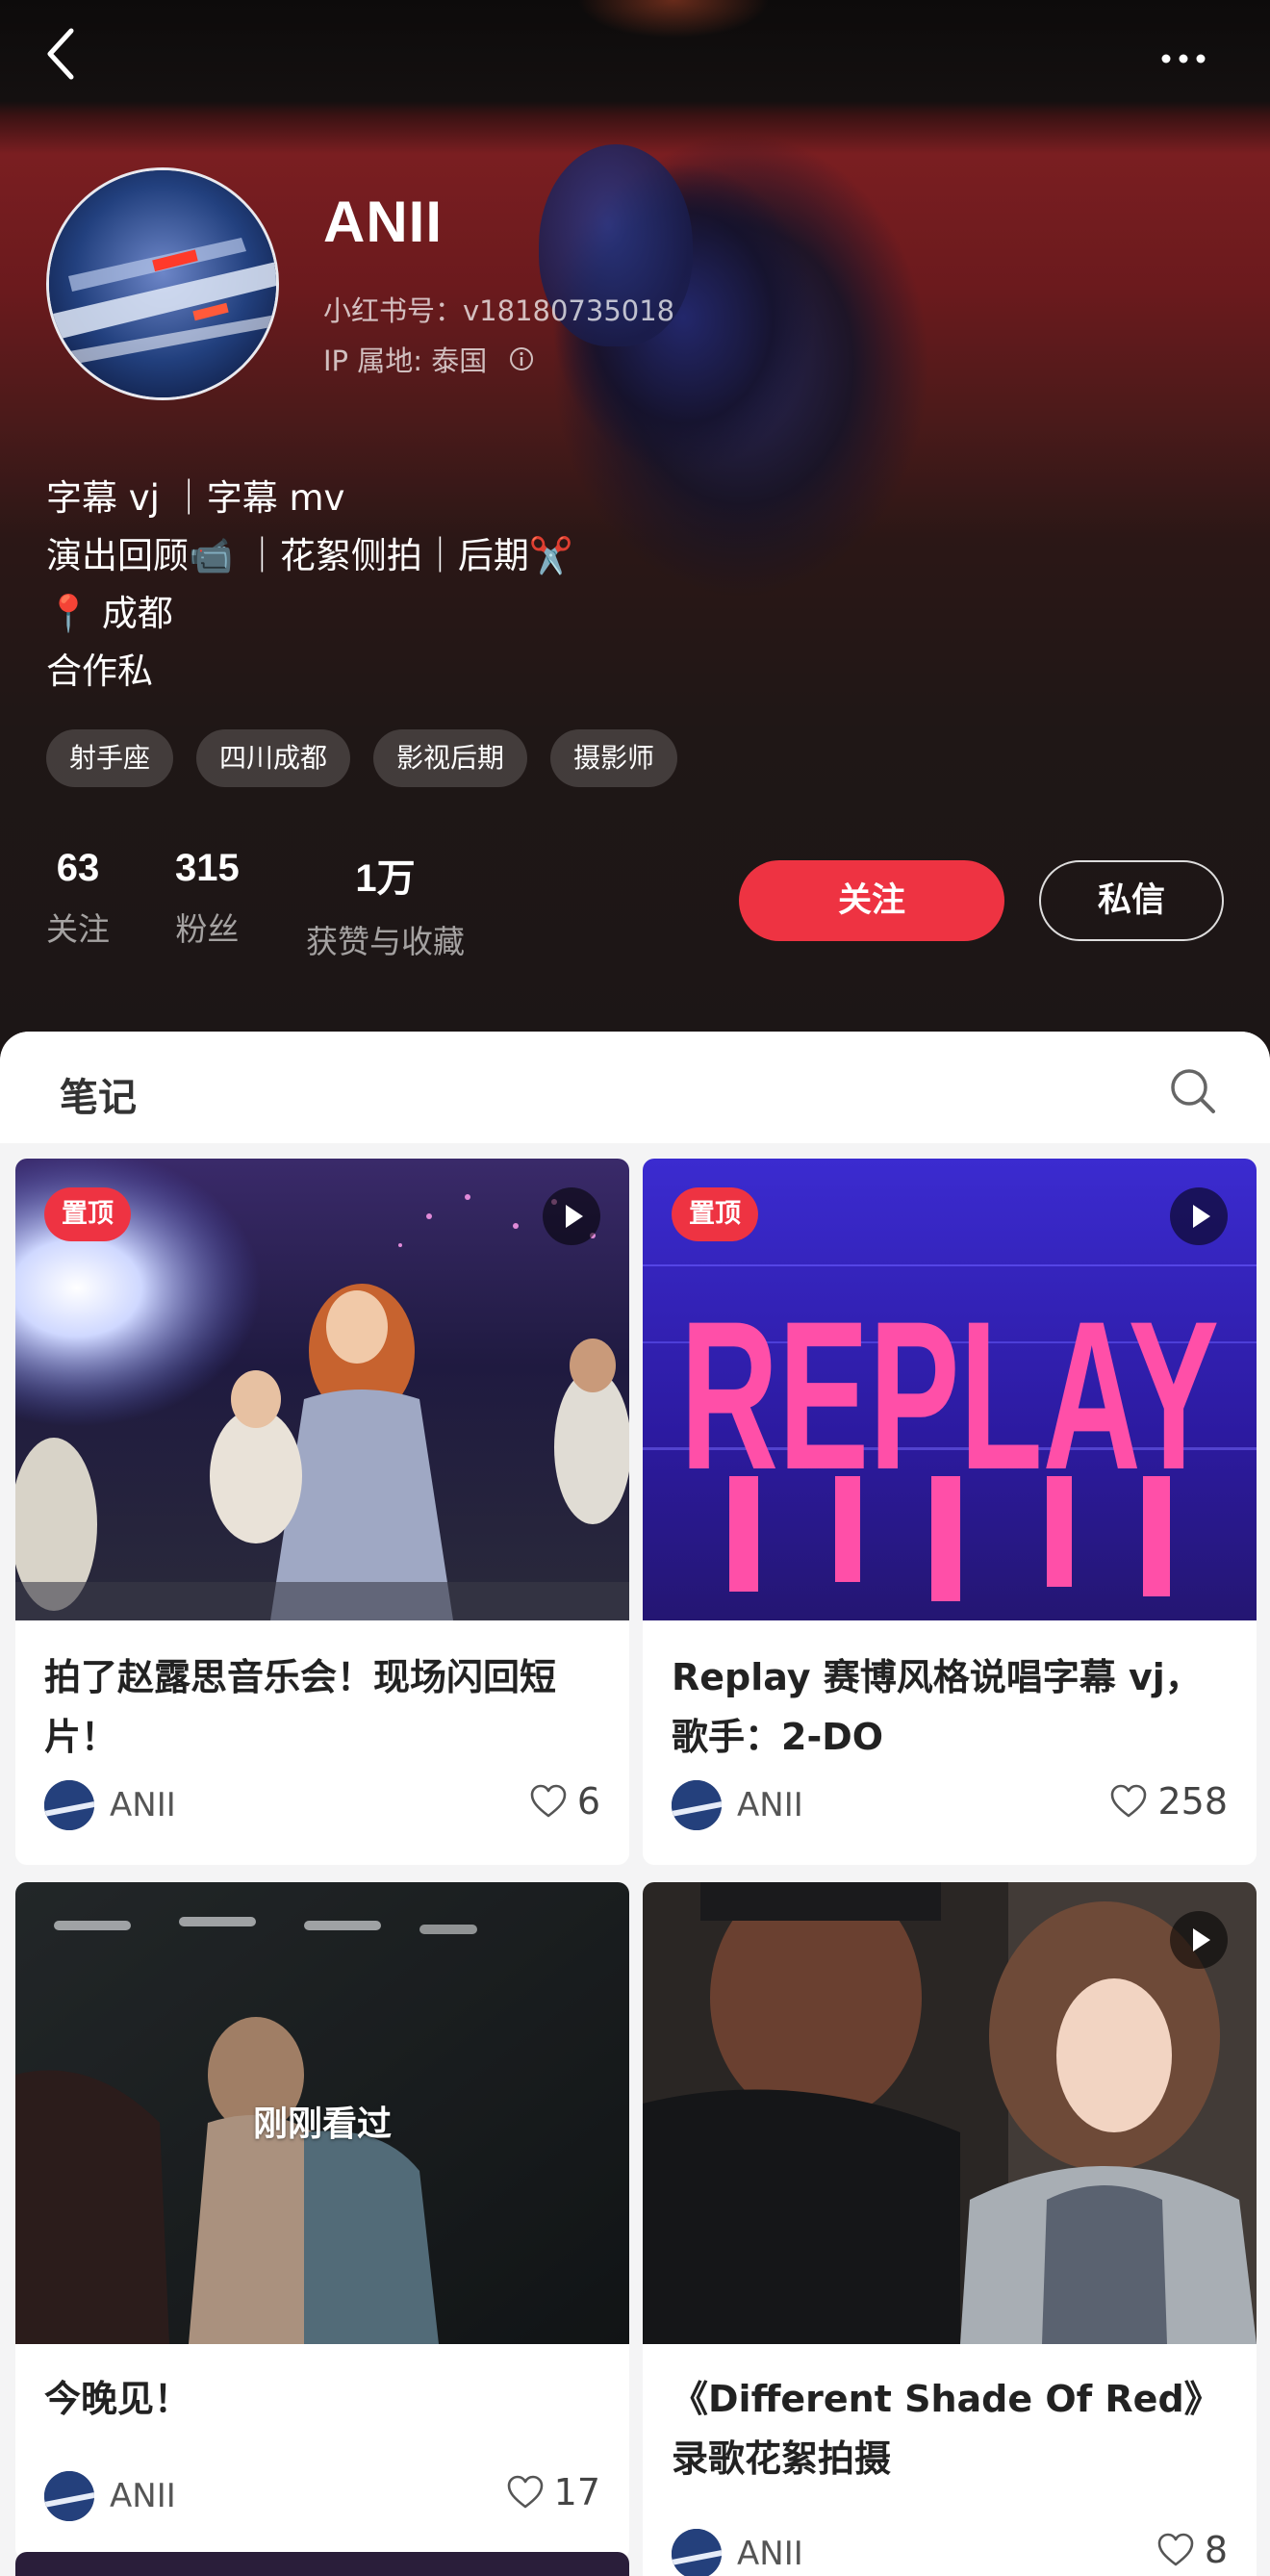  I want to click on note-title: 拍了赵露思音乐会！现场闪回短片！, so click(300, 1707).